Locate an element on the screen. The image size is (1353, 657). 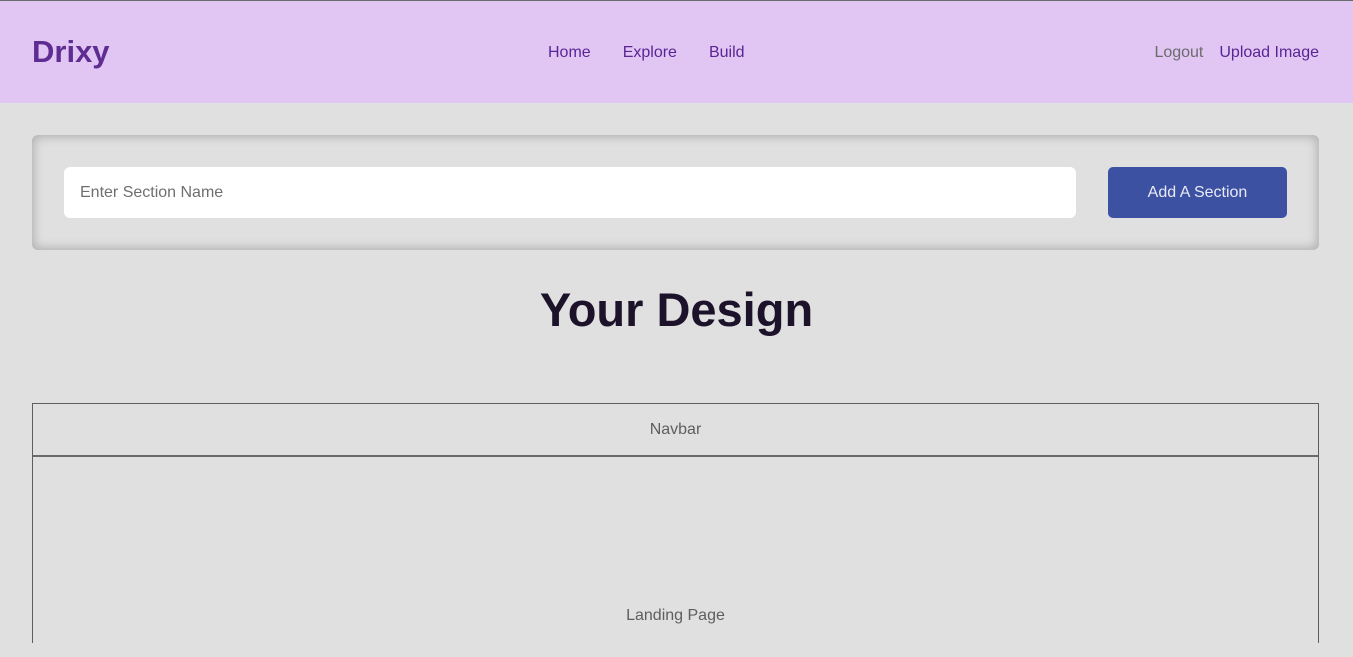
upload-image-link: Upload Image is located at coordinates (1269, 53).